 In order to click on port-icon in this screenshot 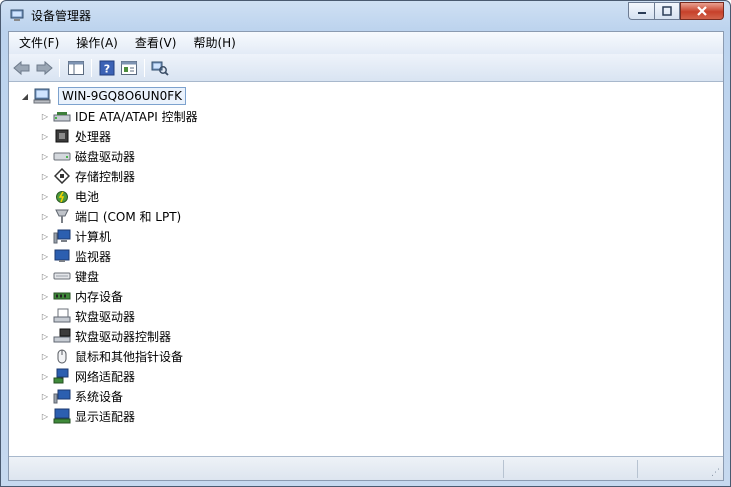, I will do `click(62, 216)`.